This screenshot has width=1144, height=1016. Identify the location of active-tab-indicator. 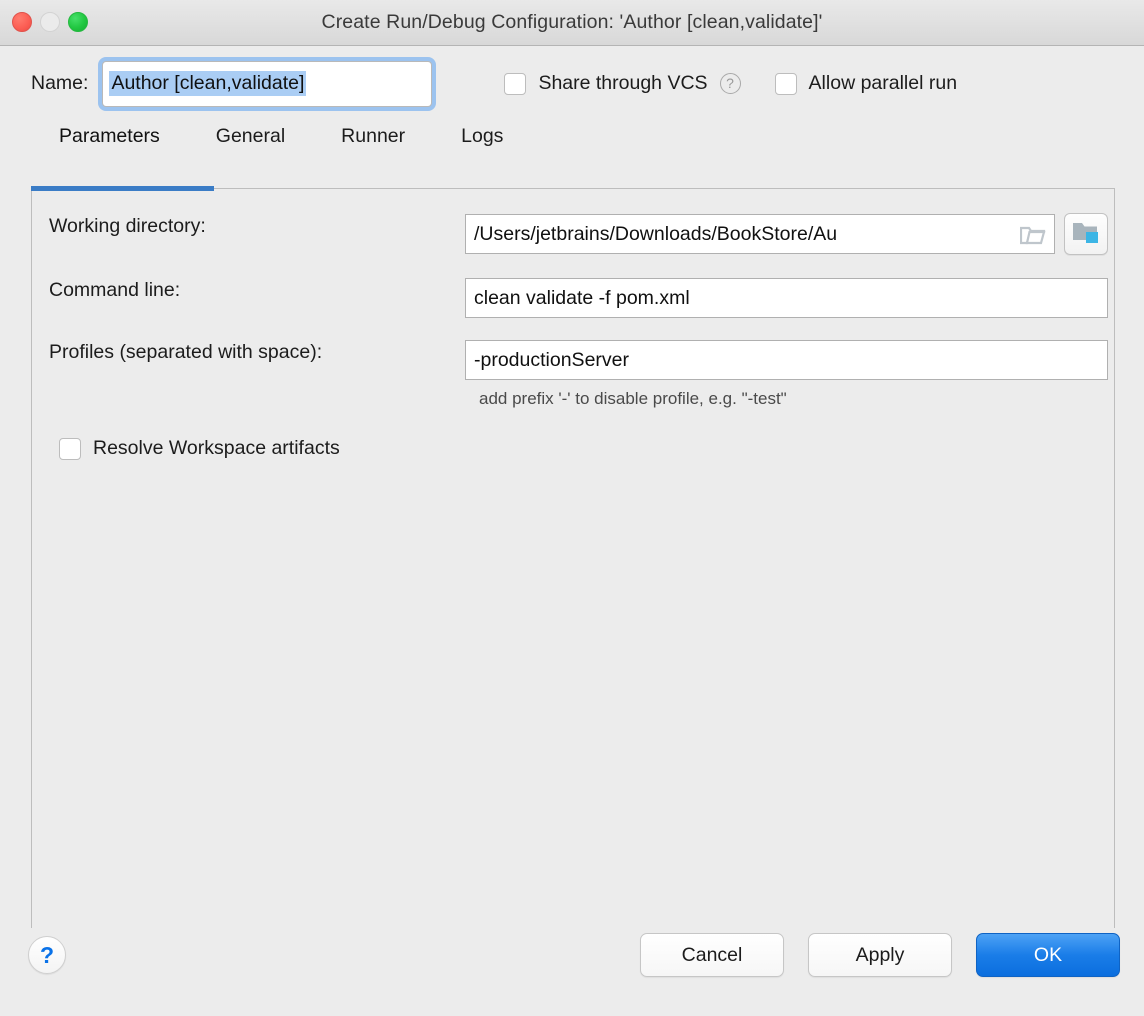
(122, 188).